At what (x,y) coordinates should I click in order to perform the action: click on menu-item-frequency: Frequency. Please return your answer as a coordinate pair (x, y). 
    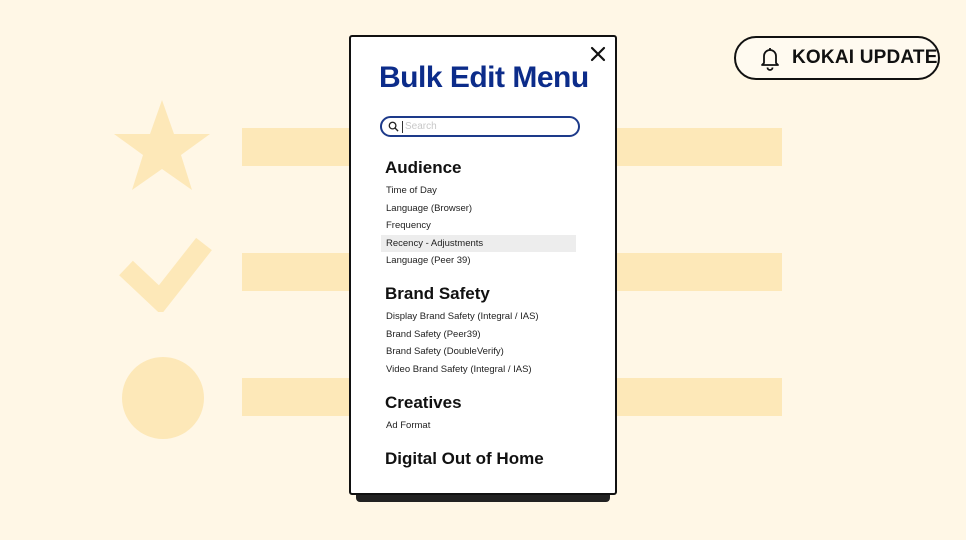
    Looking at the image, I should click on (478, 226).